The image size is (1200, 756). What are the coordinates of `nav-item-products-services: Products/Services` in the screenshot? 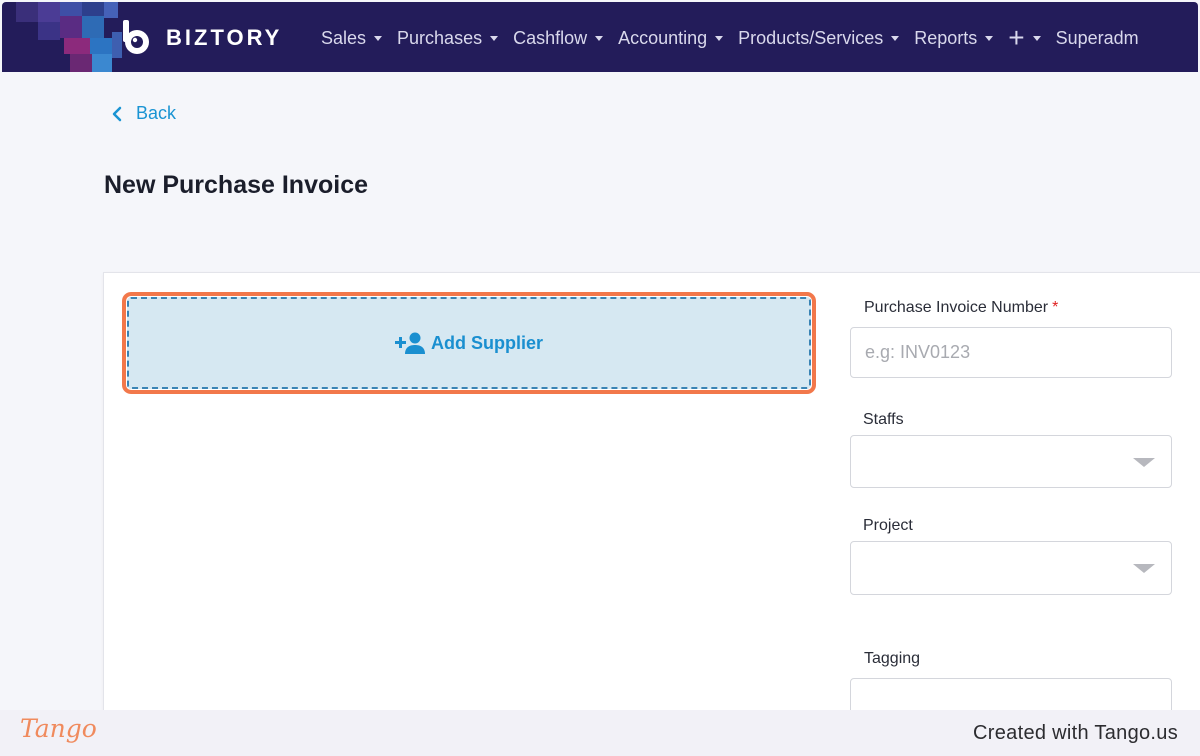 It's located at (819, 38).